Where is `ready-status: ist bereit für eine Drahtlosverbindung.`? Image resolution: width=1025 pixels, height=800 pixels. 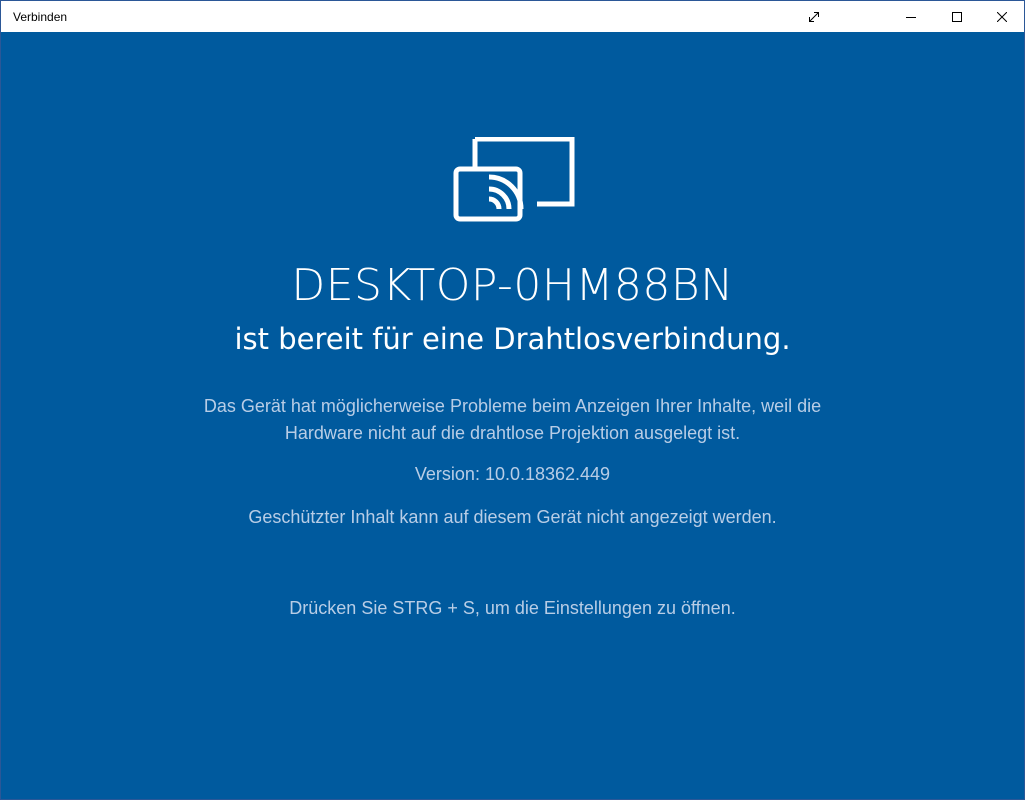 ready-status: ist bereit für eine Drahtlosverbindung. is located at coordinates (512, 339).